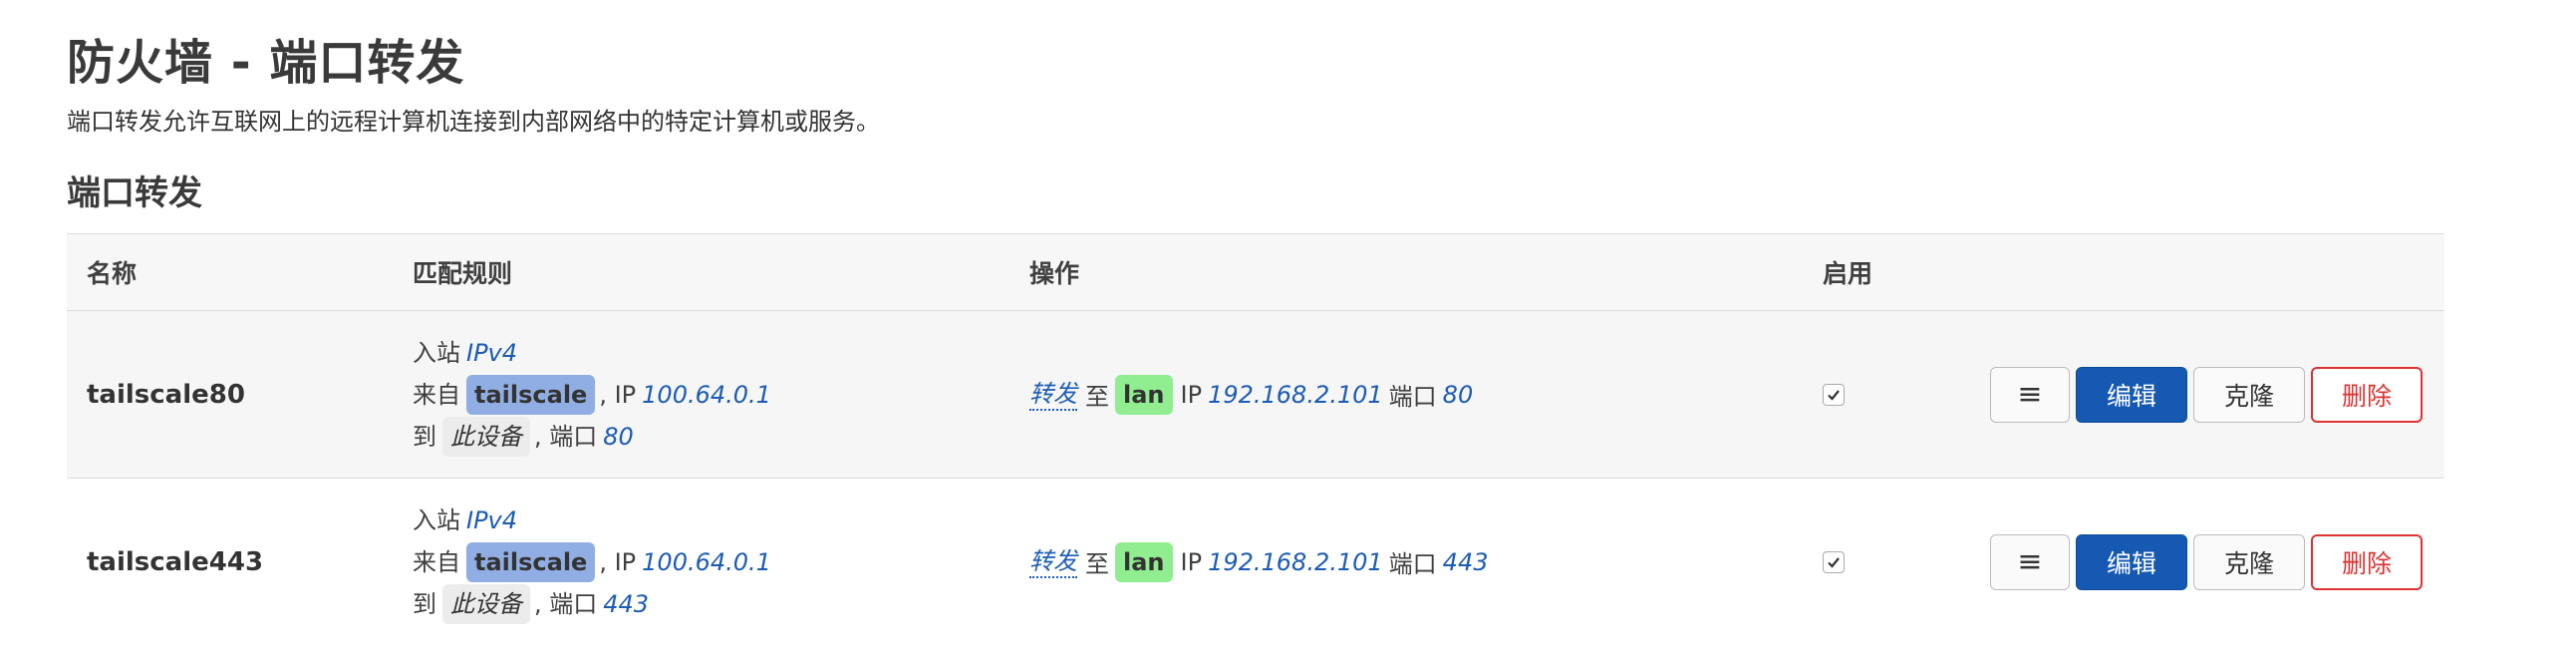 This screenshot has width=2576, height=664. Describe the element at coordinates (618, 436) in the screenshot. I see `dest-port: 80` at that location.